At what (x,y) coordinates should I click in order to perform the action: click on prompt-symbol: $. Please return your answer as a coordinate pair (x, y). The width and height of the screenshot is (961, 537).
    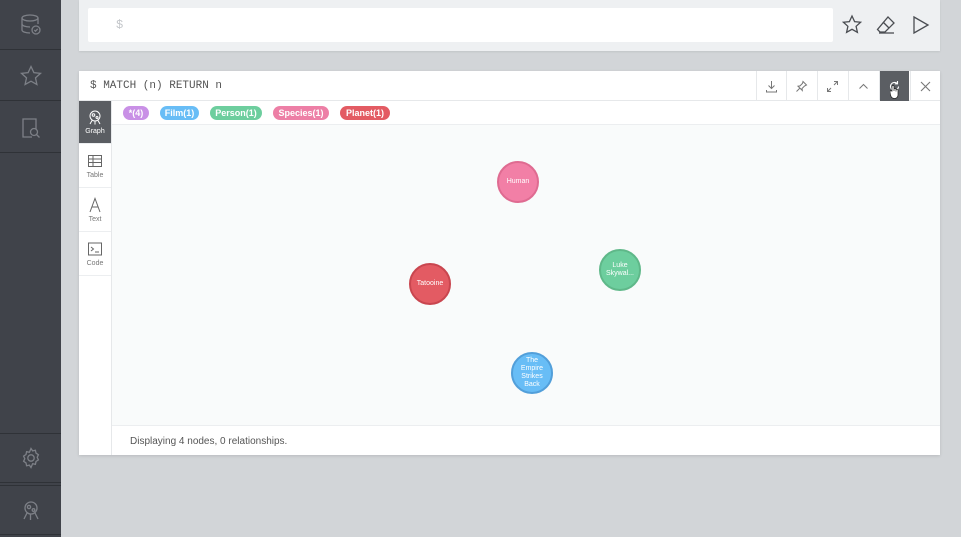
    Looking at the image, I should click on (120, 25).